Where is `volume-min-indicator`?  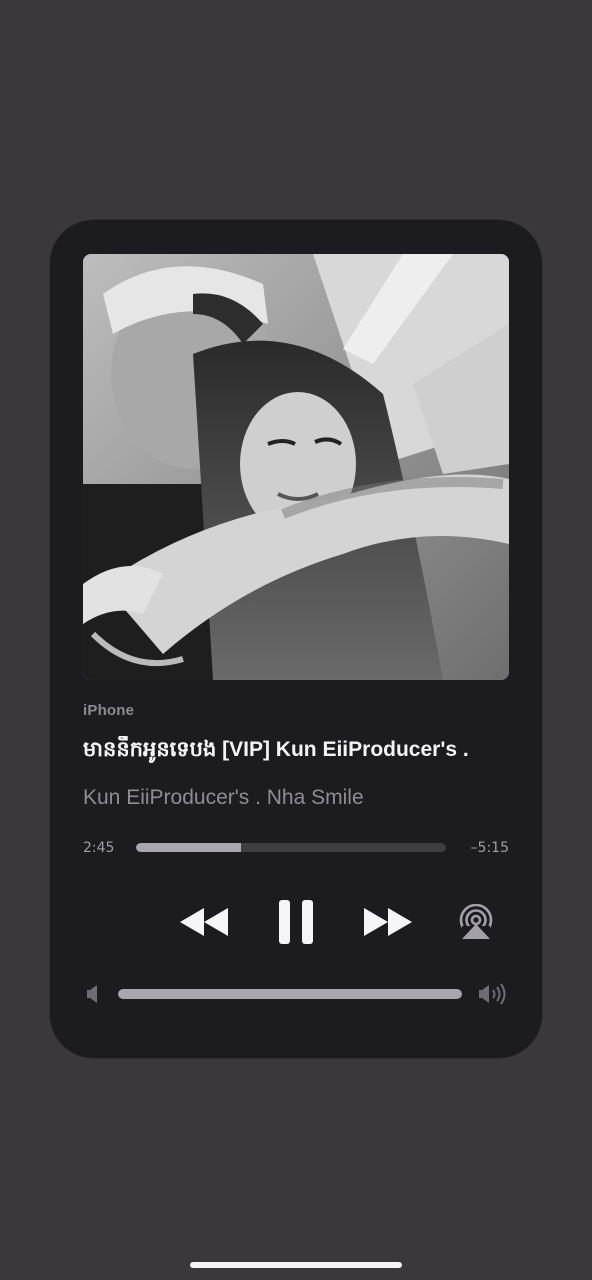 volume-min-indicator is located at coordinates (93, 994).